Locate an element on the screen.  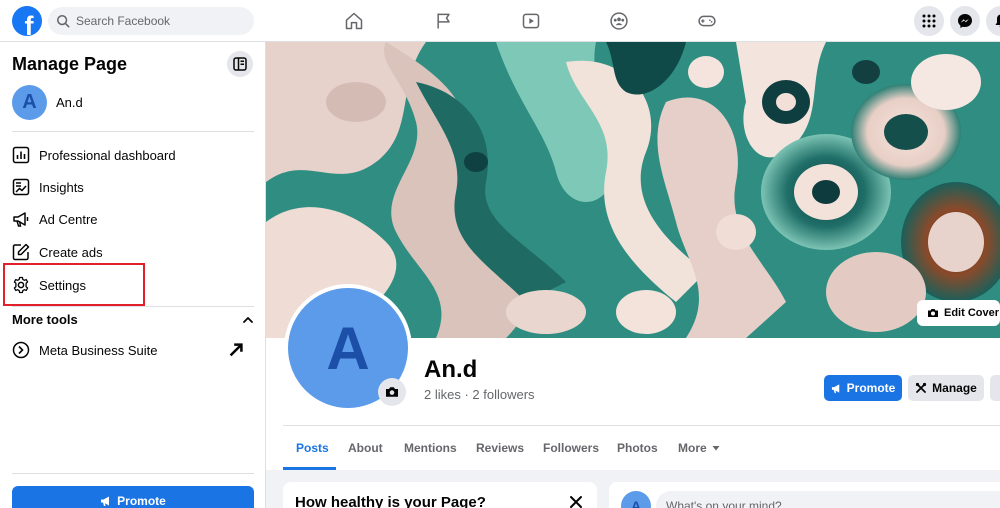
dashboard-icon is located at coordinates (21, 155).